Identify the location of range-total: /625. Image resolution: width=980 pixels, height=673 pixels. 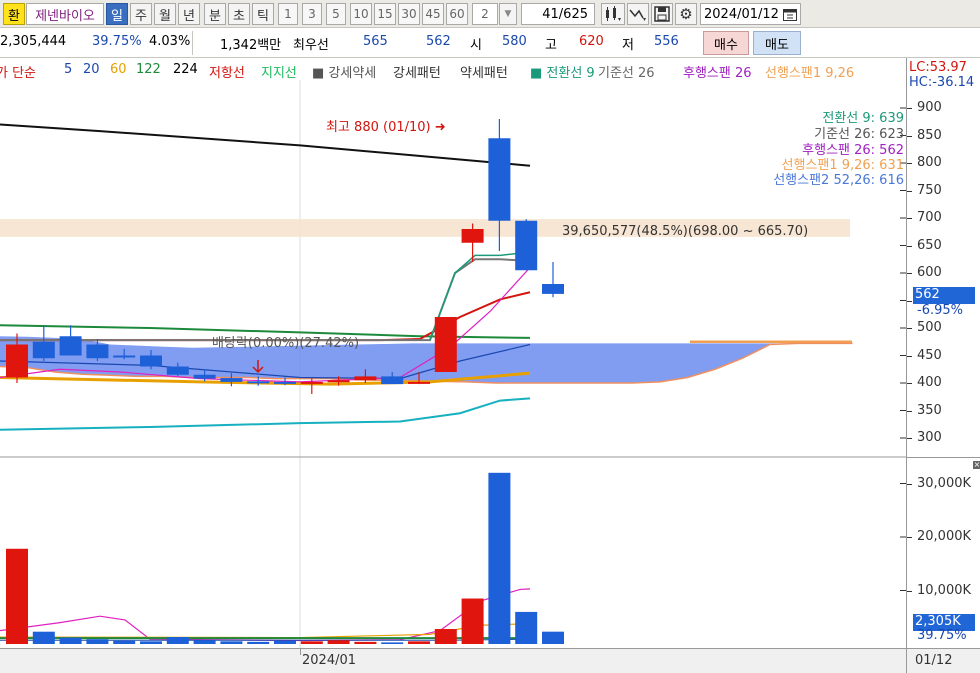
(573, 14).